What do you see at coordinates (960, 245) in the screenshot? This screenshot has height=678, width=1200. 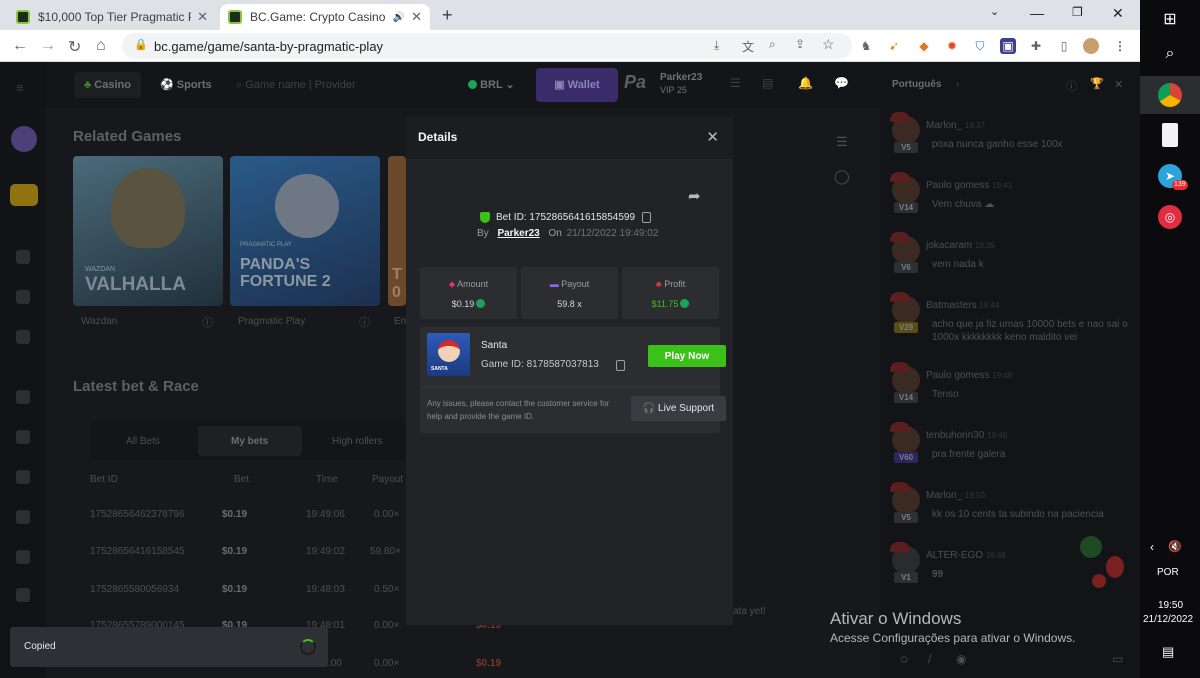 I see `chat-user: jokacaram 19:39` at bounding box center [960, 245].